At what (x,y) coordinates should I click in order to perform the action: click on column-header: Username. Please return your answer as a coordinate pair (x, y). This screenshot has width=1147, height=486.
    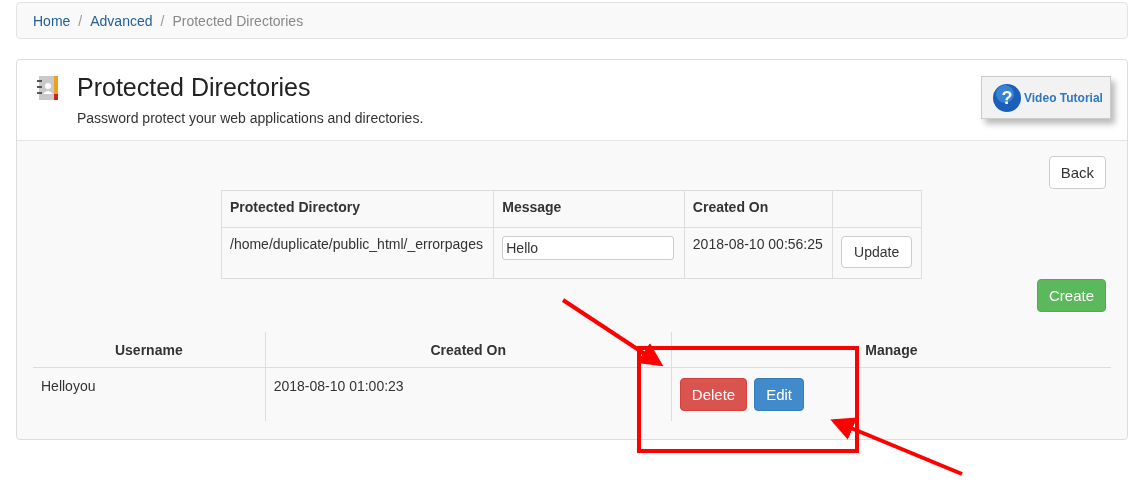
    Looking at the image, I should click on (149, 350).